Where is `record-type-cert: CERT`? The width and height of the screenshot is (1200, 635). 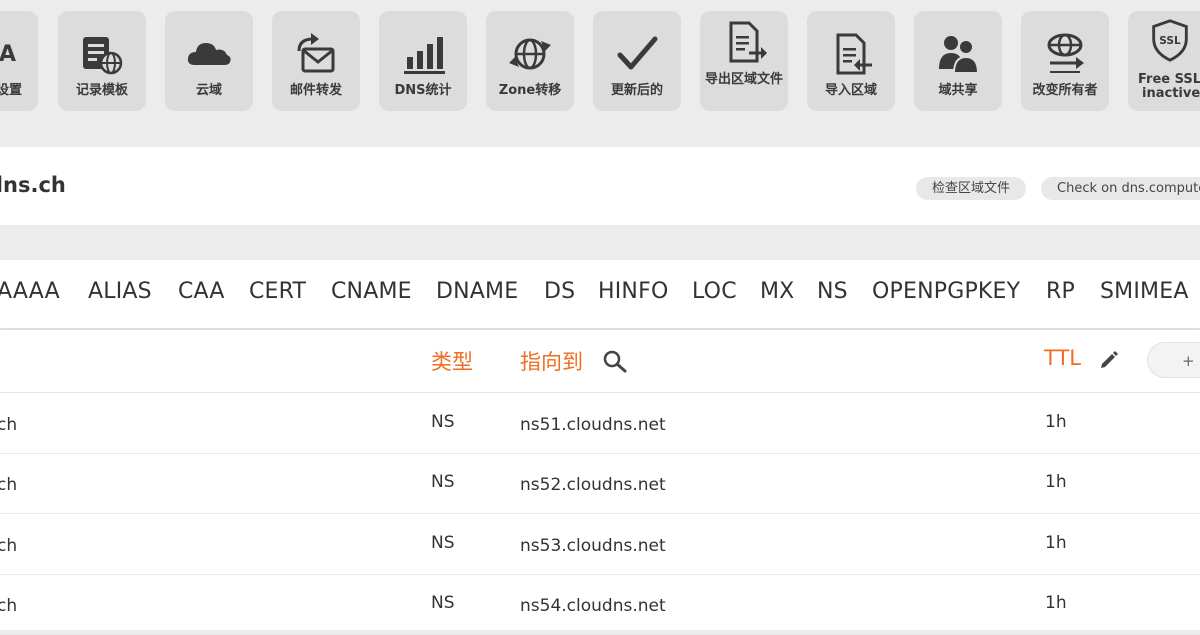
record-type-cert: CERT is located at coordinates (277, 291).